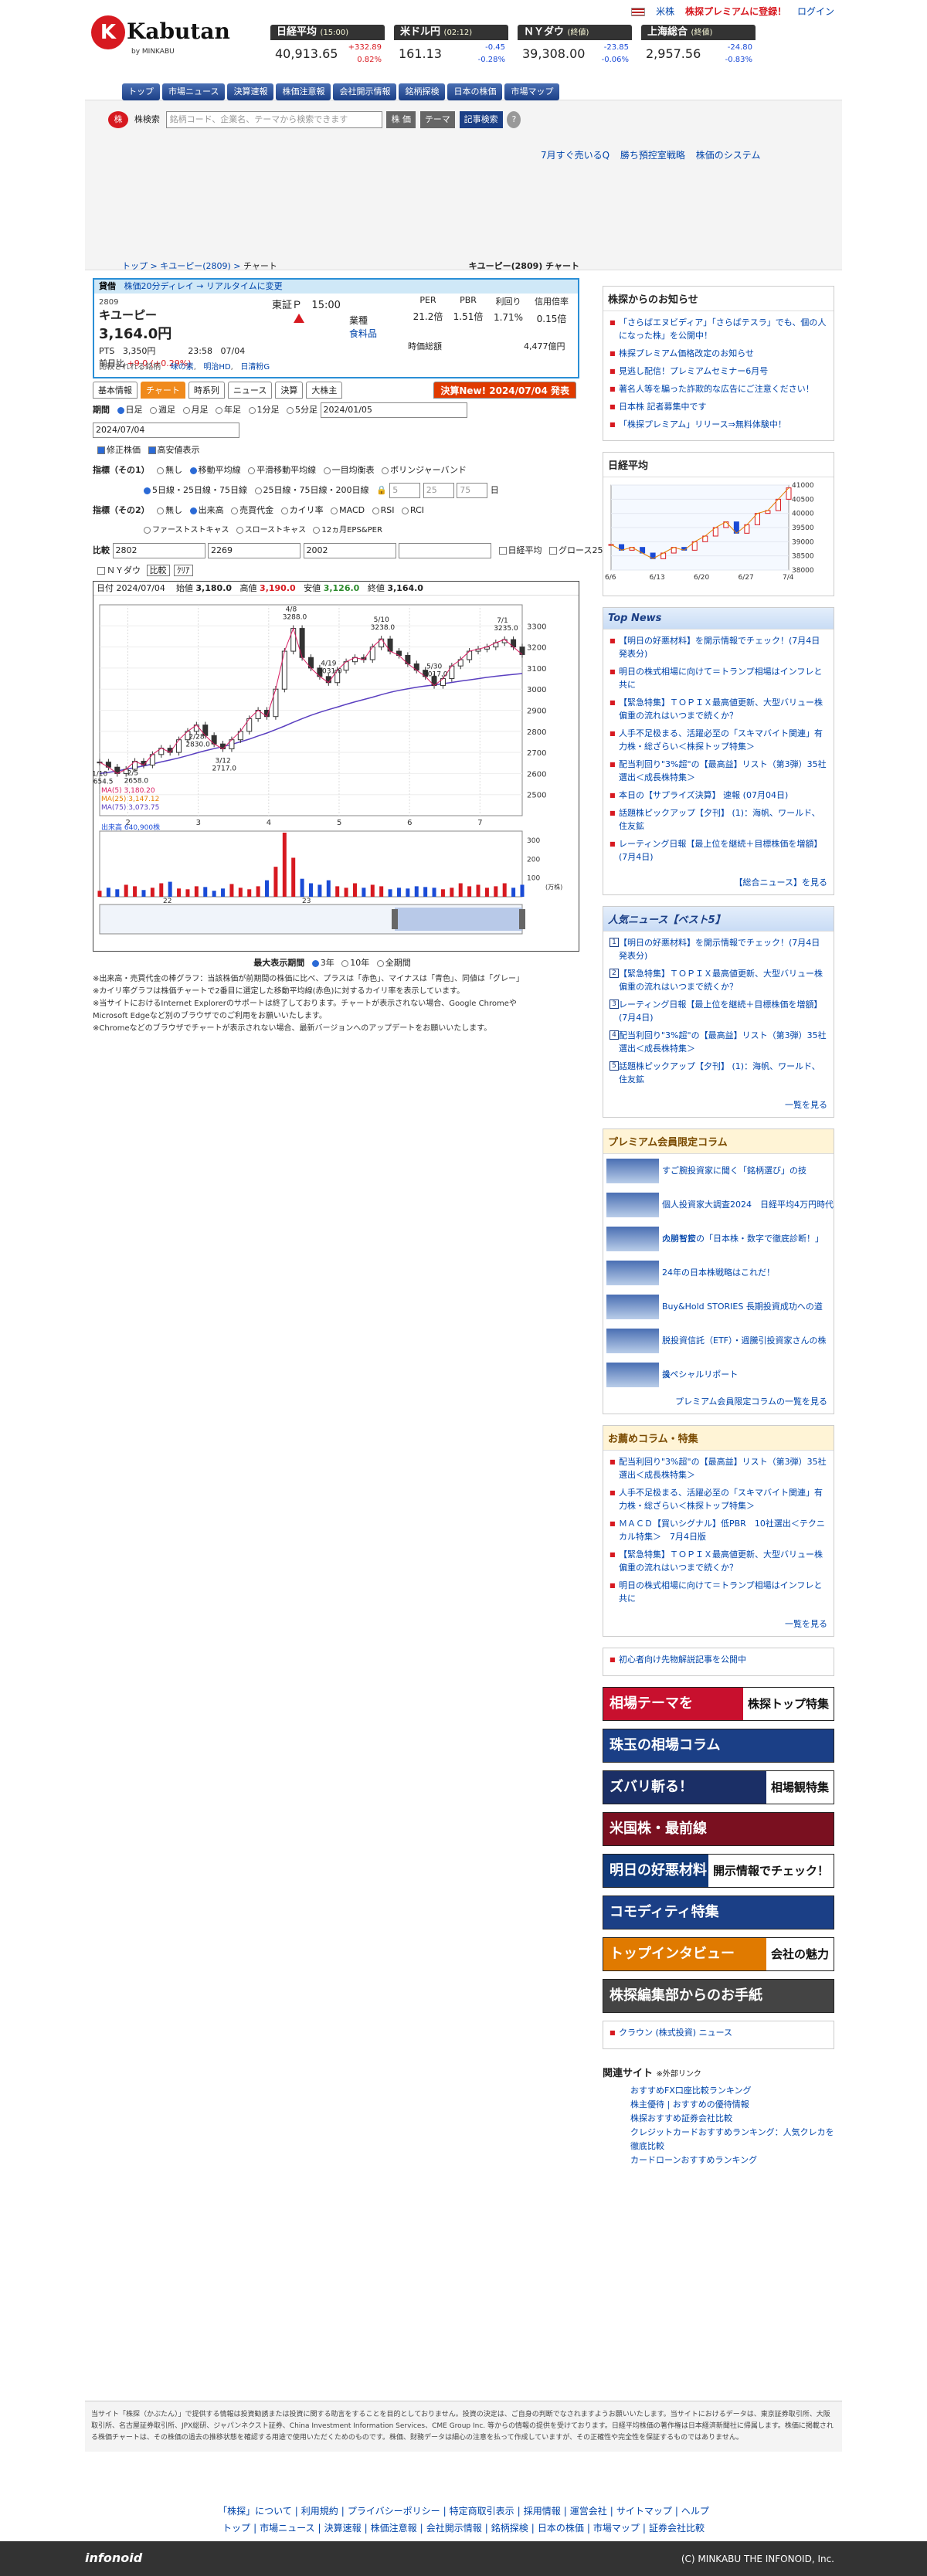 The width and height of the screenshot is (927, 2576). Describe the element at coordinates (718, 329) in the screenshot. I see `notice-item: 「さらばエヌビディア」「さらばテスラ」でも、個の人になった株」を公開中！` at that location.